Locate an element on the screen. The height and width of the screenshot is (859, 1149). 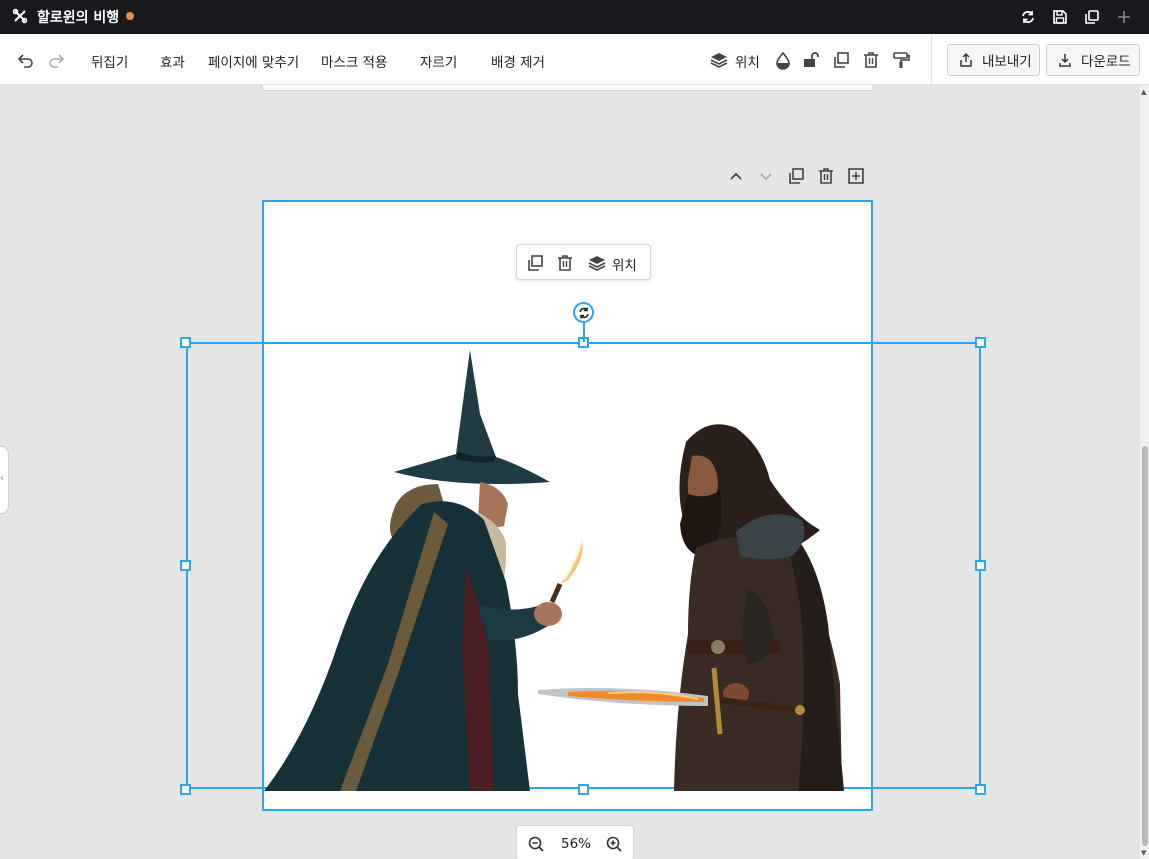
crop-button: 자르기 is located at coordinates (438, 61).